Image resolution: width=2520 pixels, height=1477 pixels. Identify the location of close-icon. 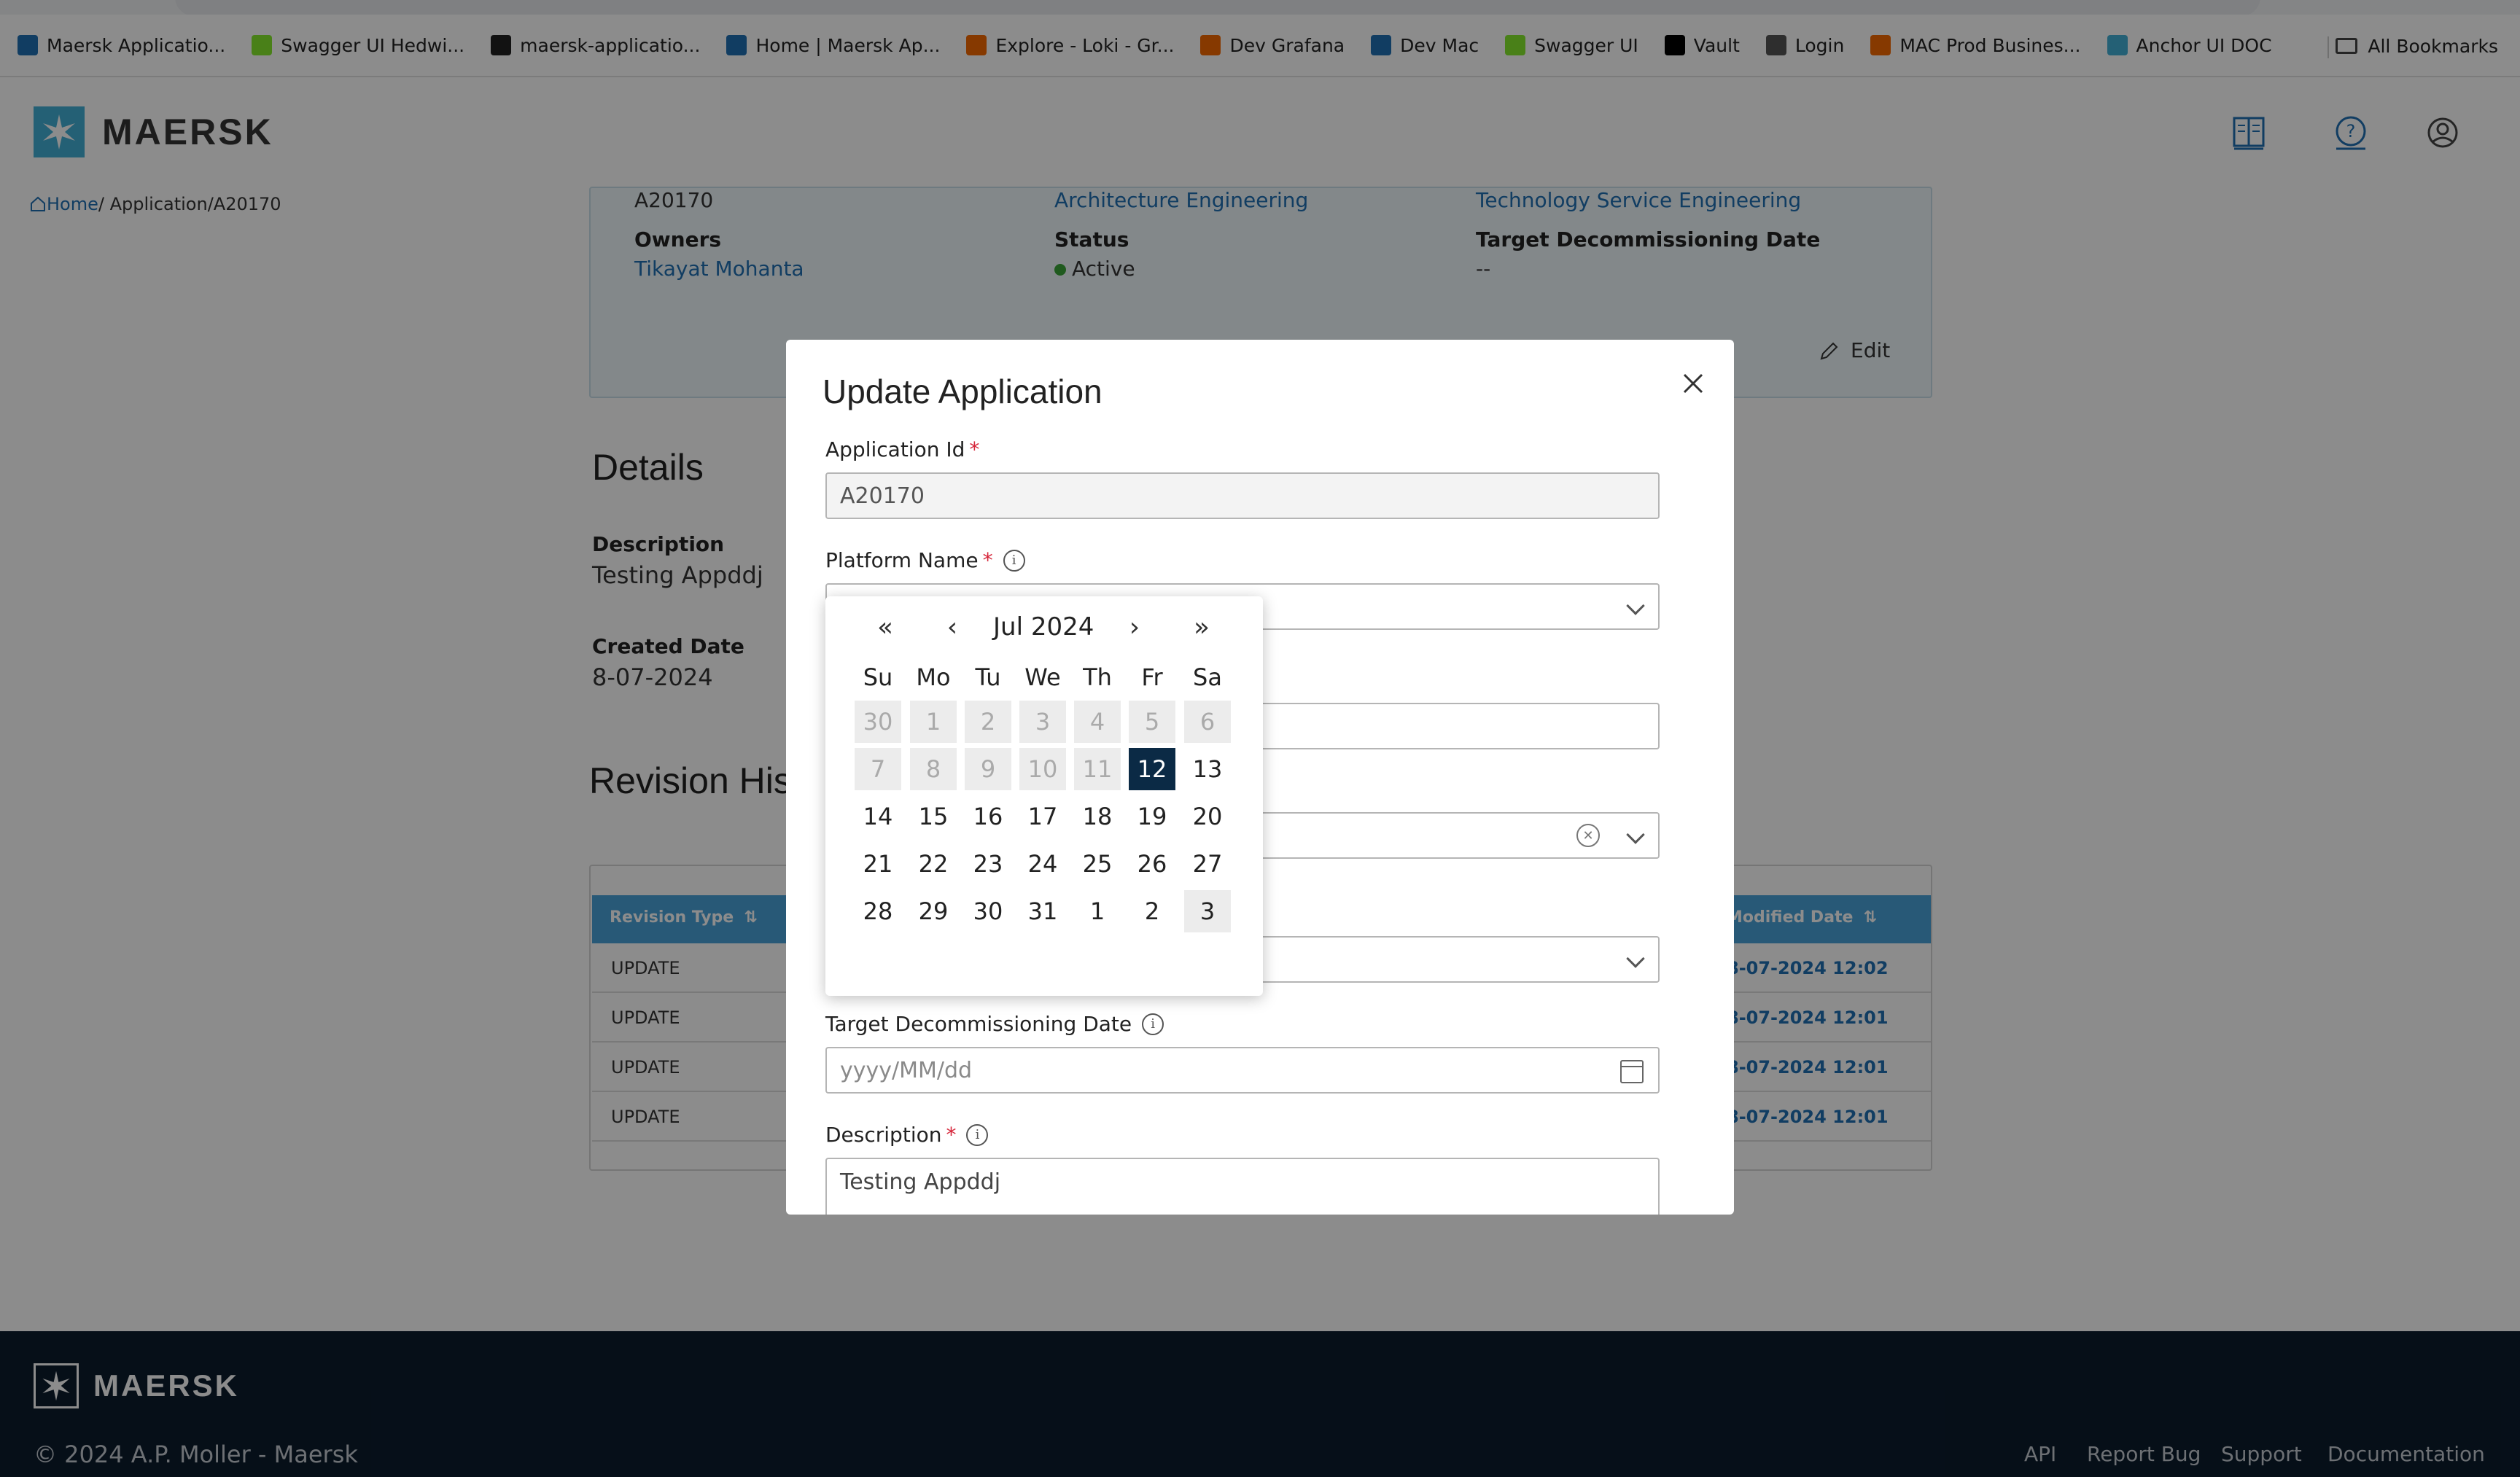
(1693, 384).